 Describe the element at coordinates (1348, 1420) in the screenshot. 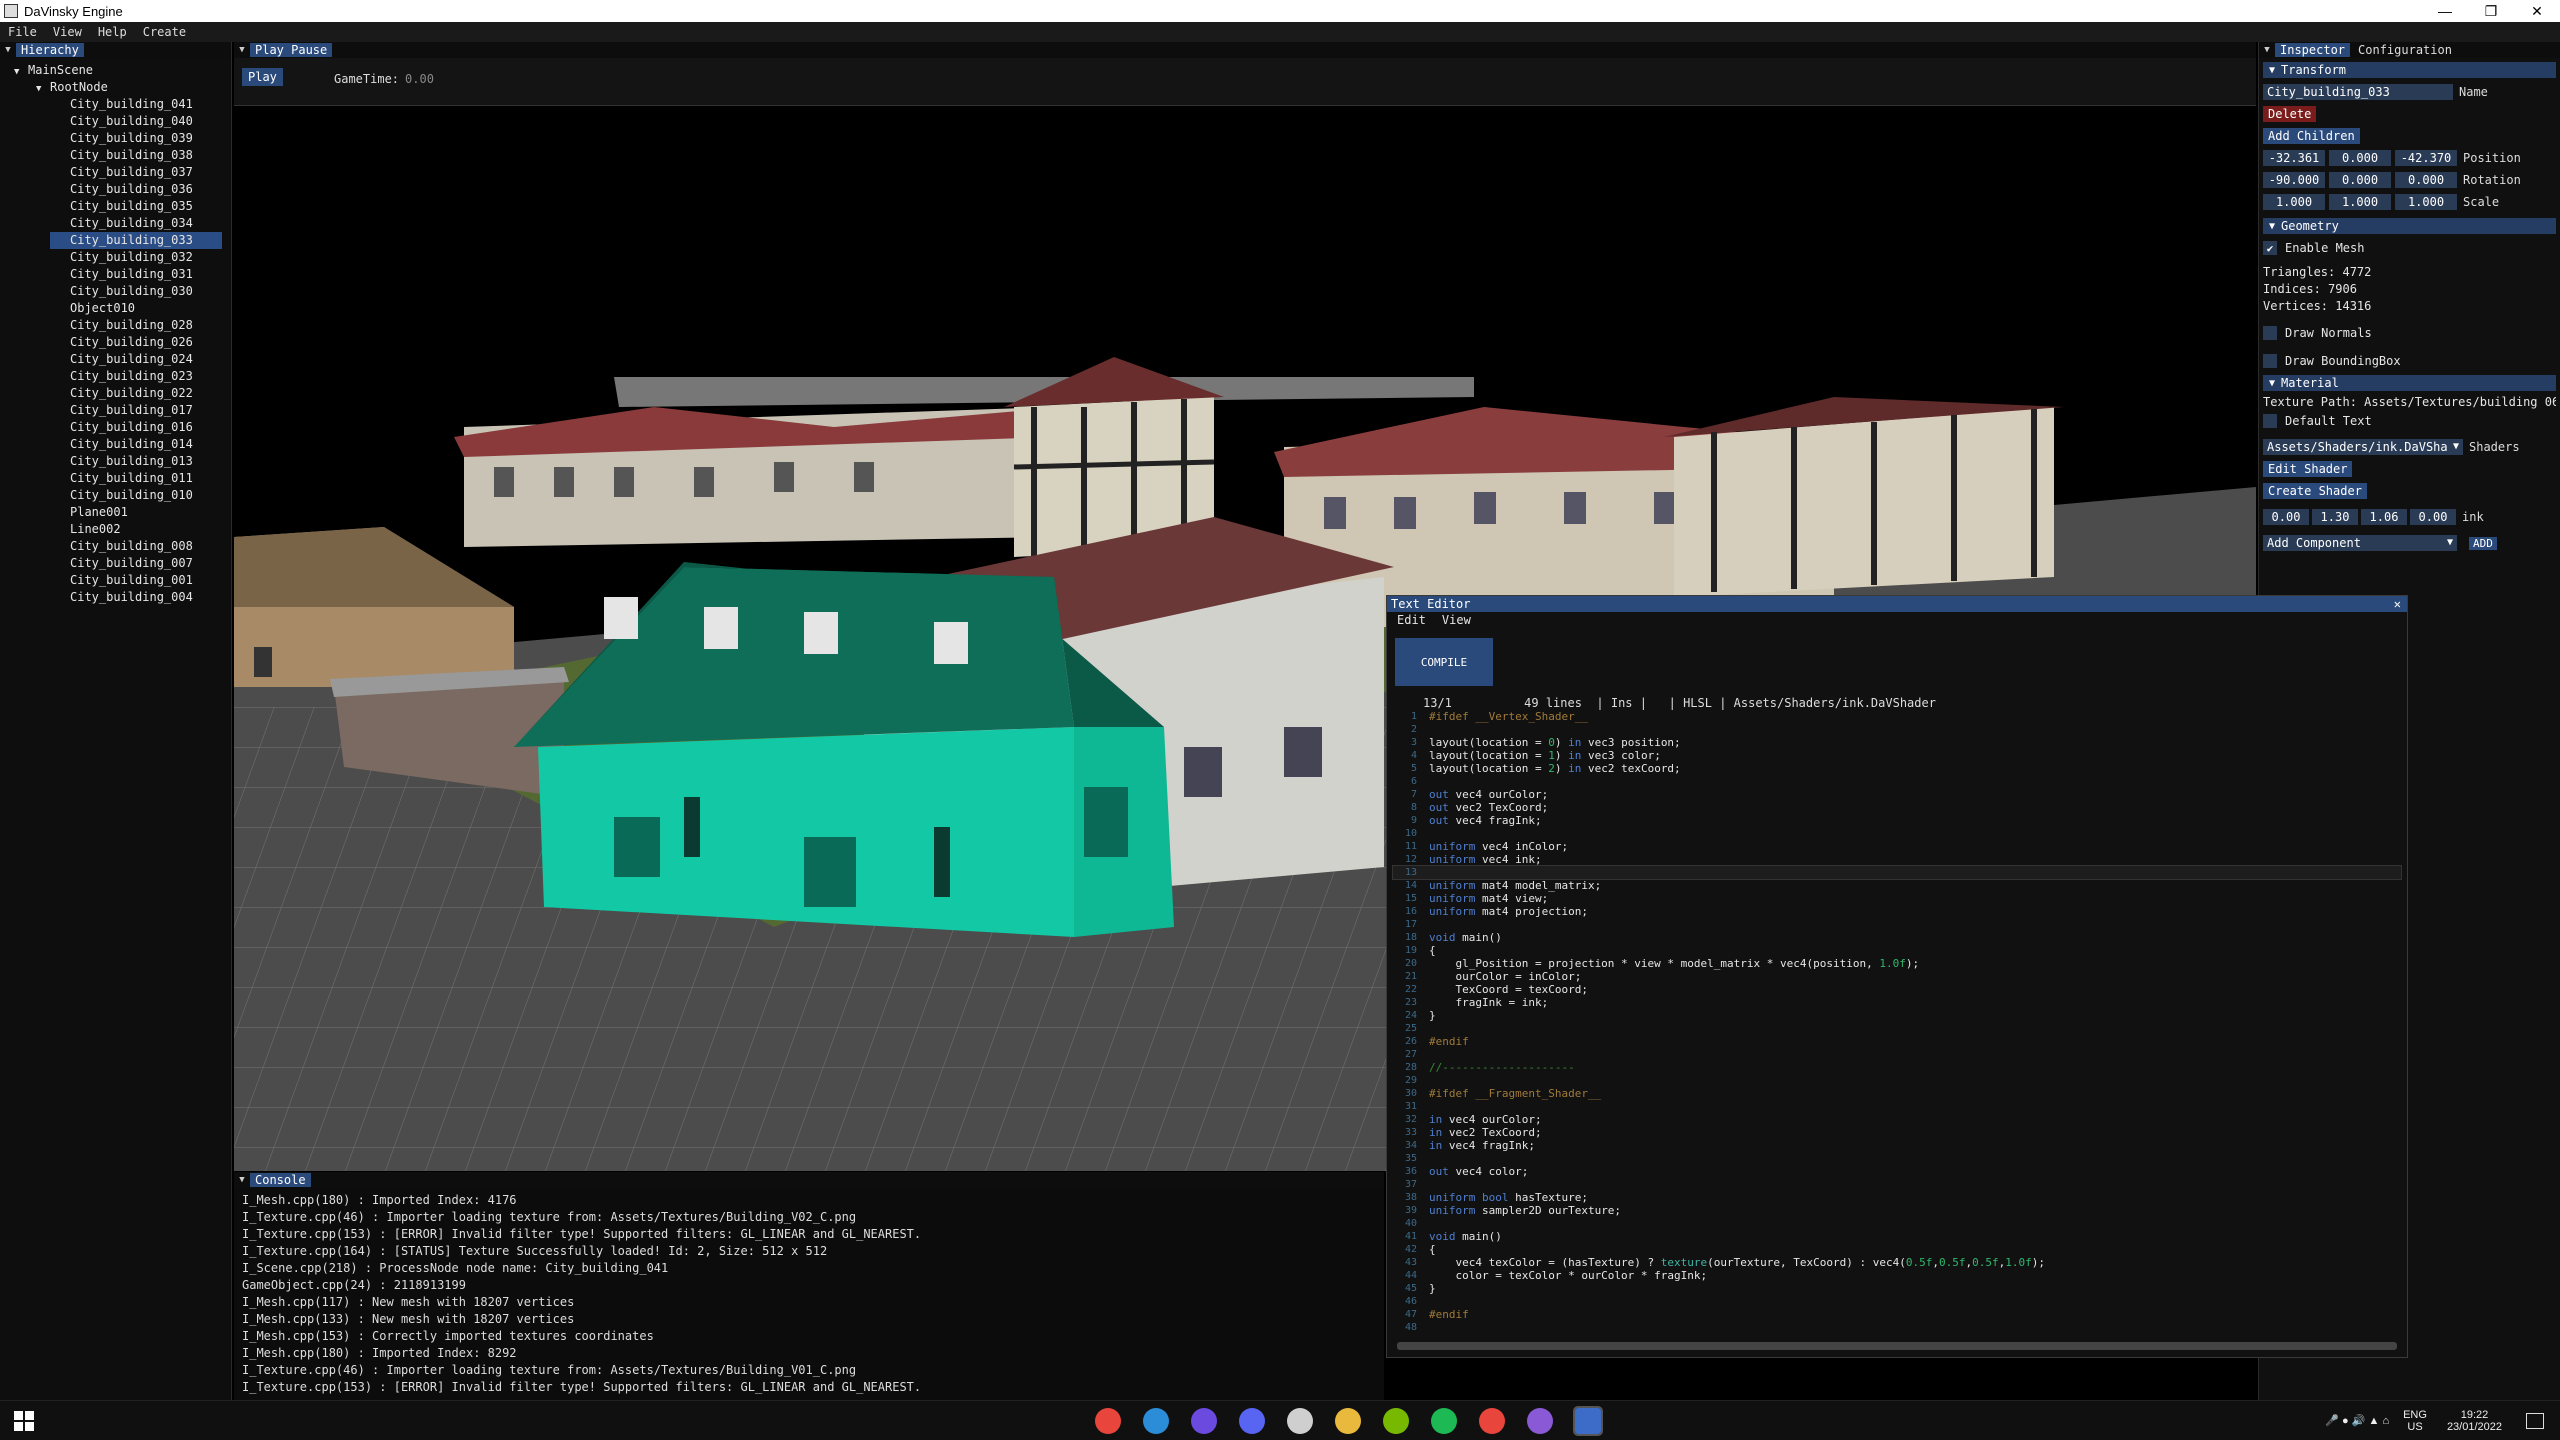

I see `explorer-icon` at that location.